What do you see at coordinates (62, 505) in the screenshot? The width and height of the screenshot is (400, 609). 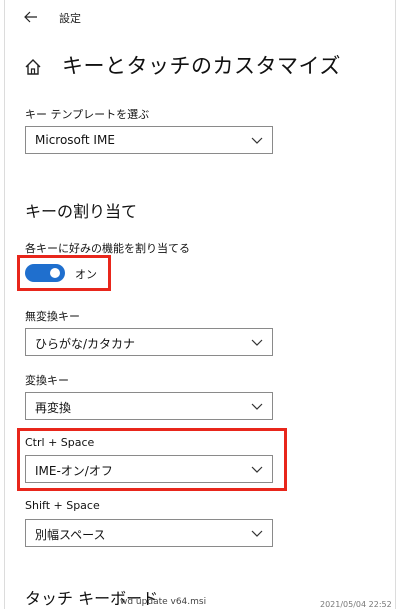 I see `shift-space-label: Shift + Space` at bounding box center [62, 505].